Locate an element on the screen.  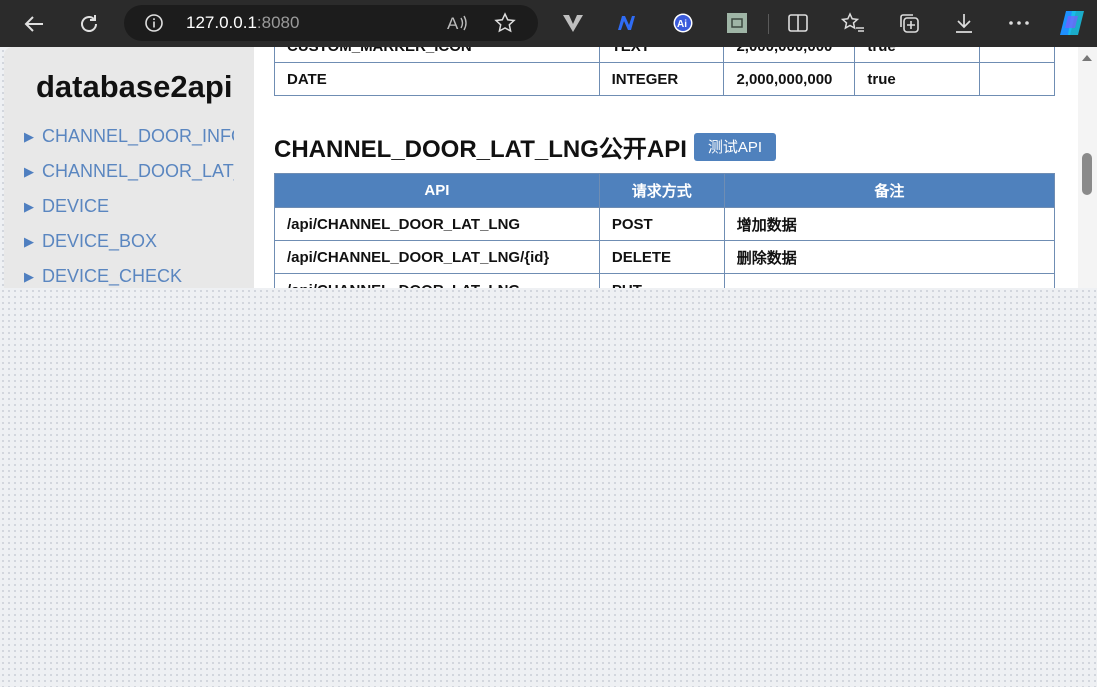
split-screen-icon is located at coordinates (798, 23).